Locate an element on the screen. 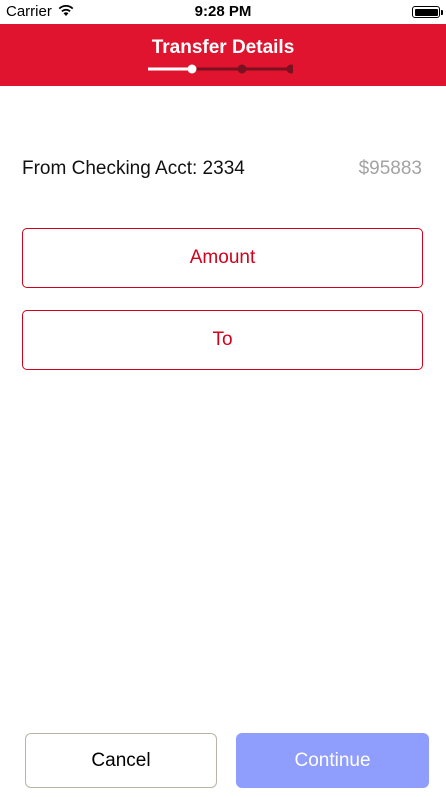 The width and height of the screenshot is (446, 797). status-bar: Carrier 9:28 PM is located at coordinates (223, 12).